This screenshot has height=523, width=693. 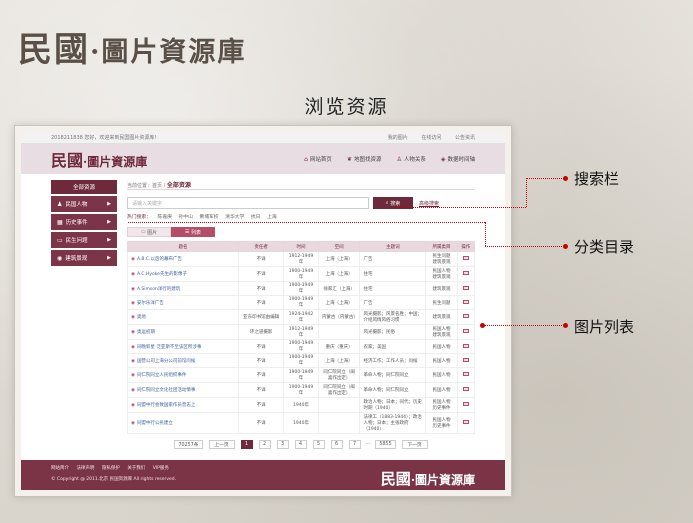 I want to click on page-6: 6, so click(x=336, y=444).